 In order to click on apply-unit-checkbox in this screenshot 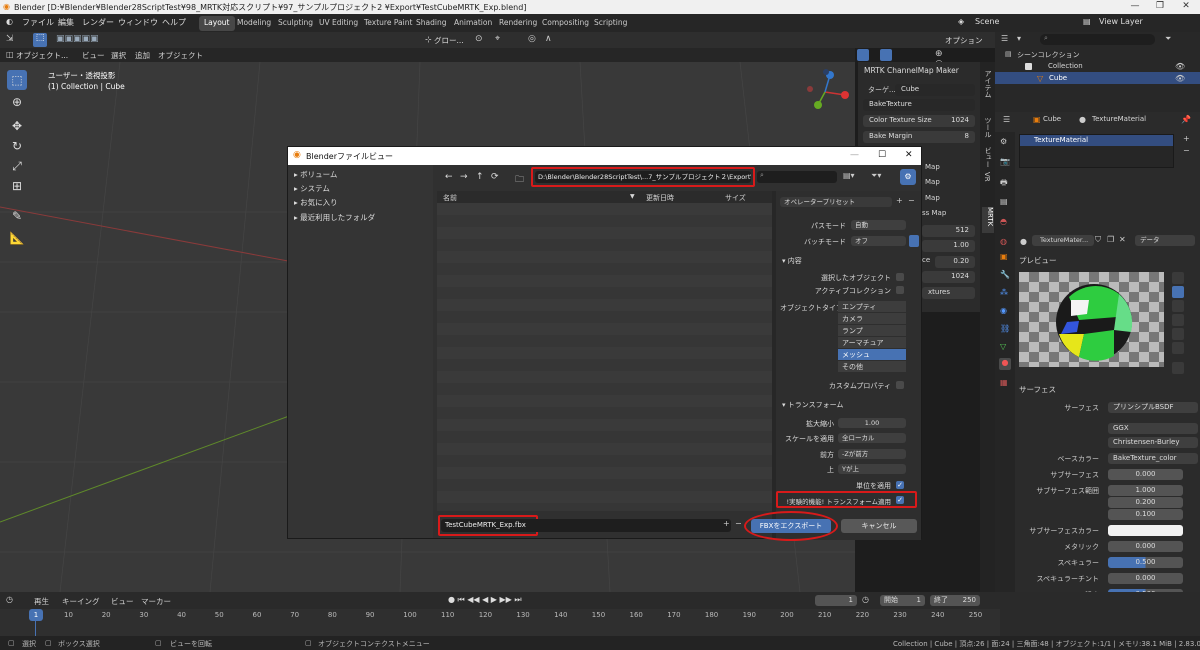, I will do `click(900, 485)`.